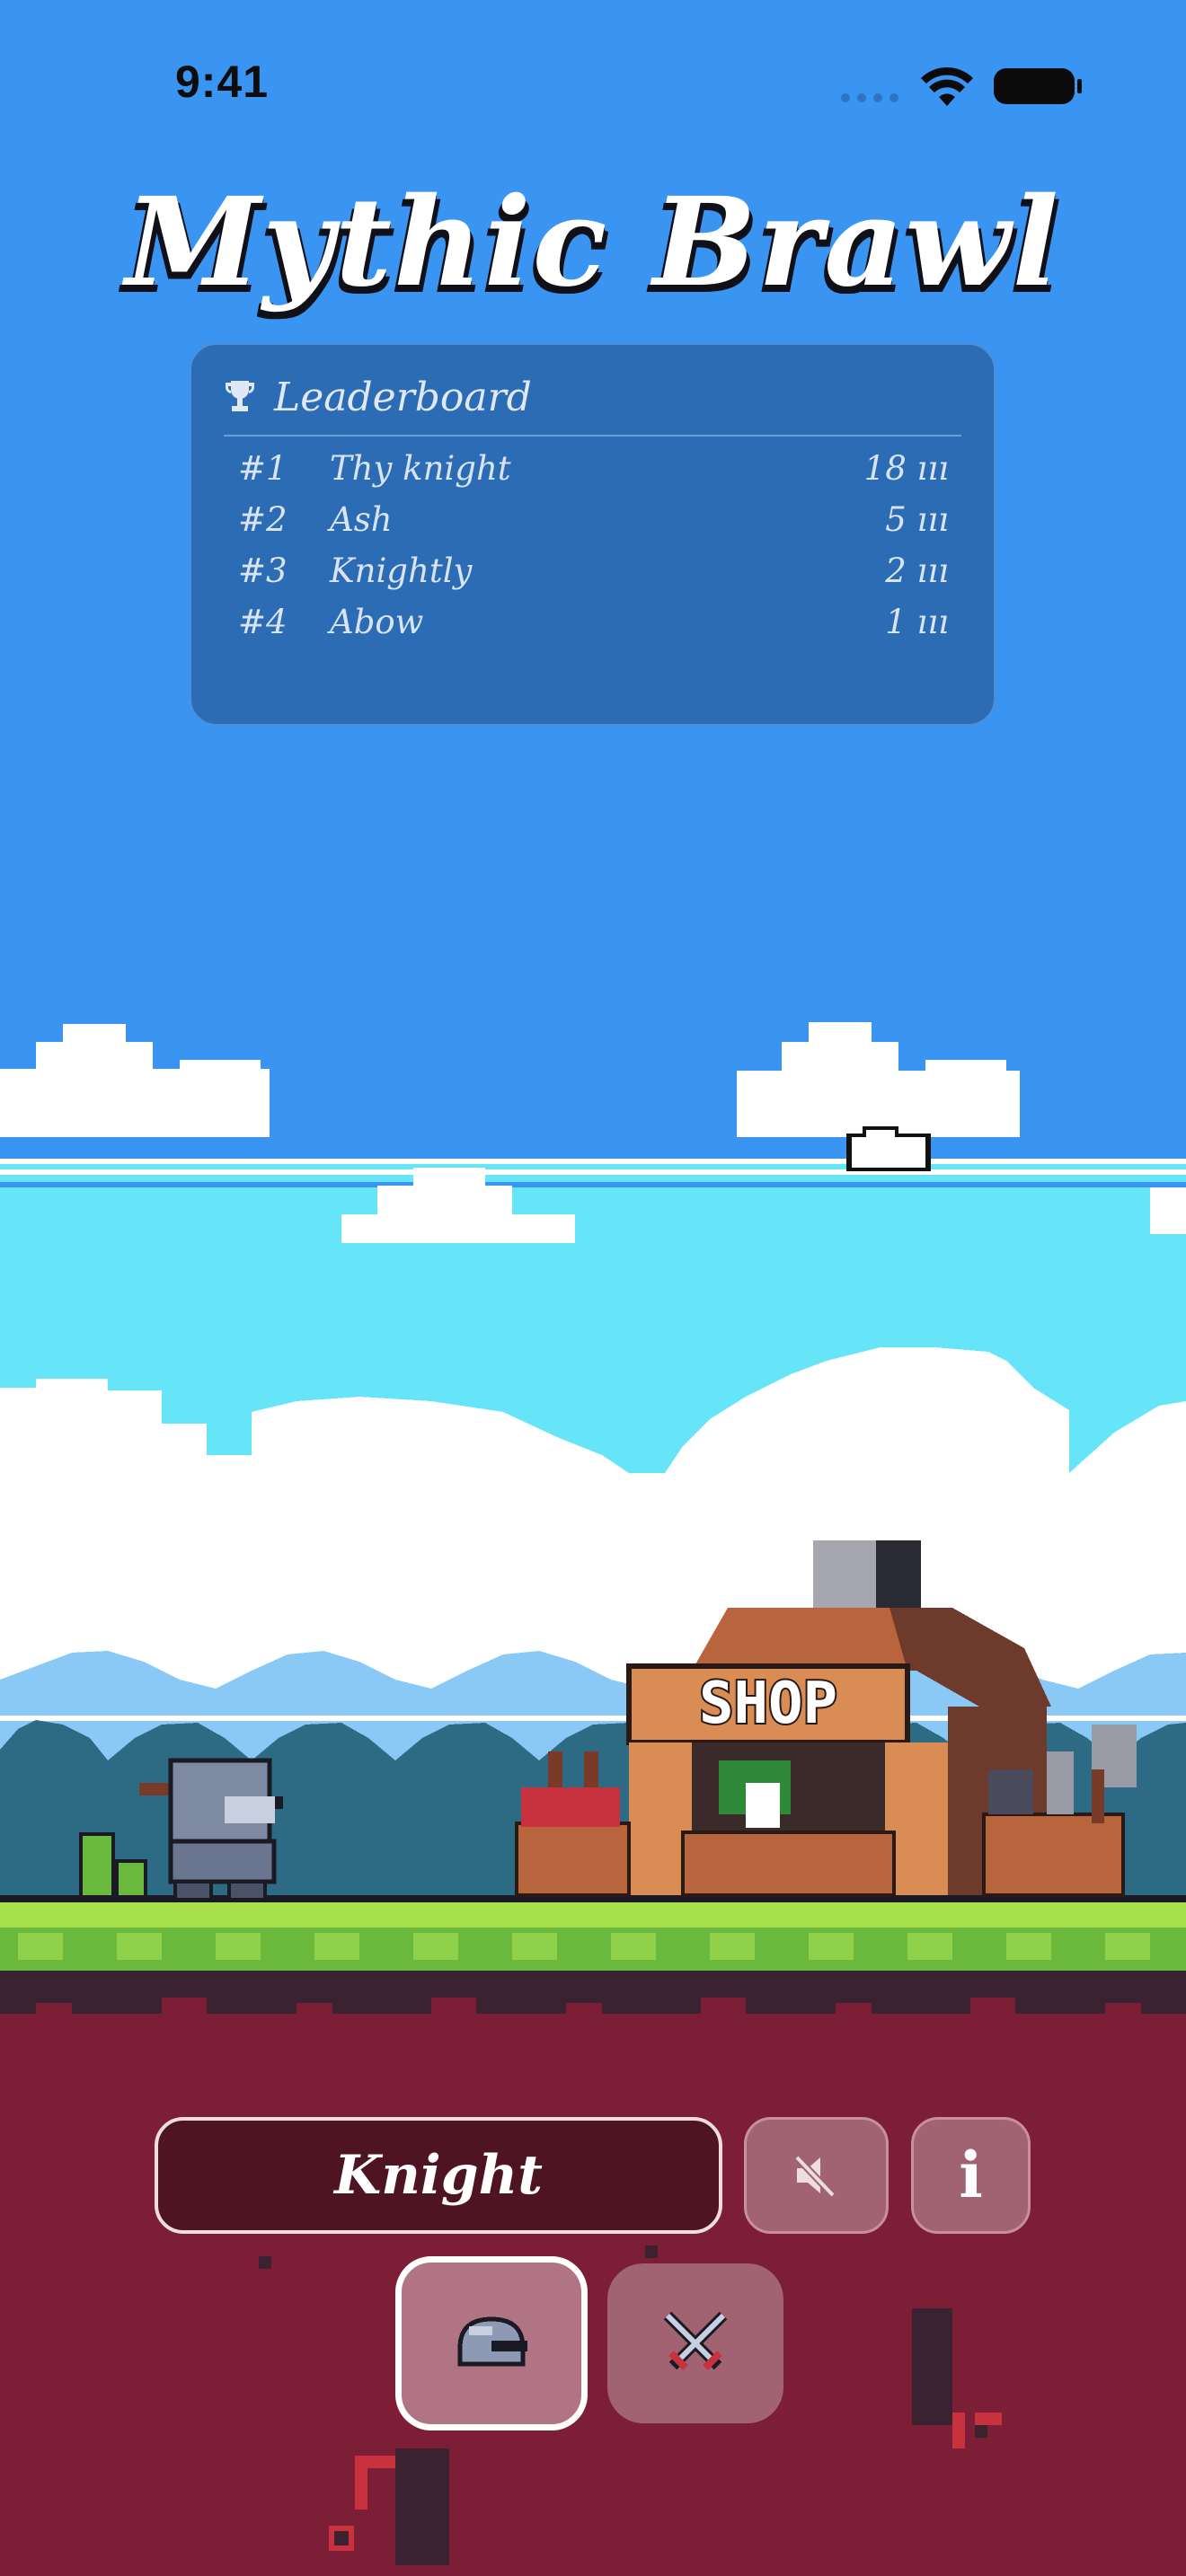 This screenshot has height=2576, width=1186. What do you see at coordinates (869, 98) in the screenshot?
I see `cellular-signal-icon` at bounding box center [869, 98].